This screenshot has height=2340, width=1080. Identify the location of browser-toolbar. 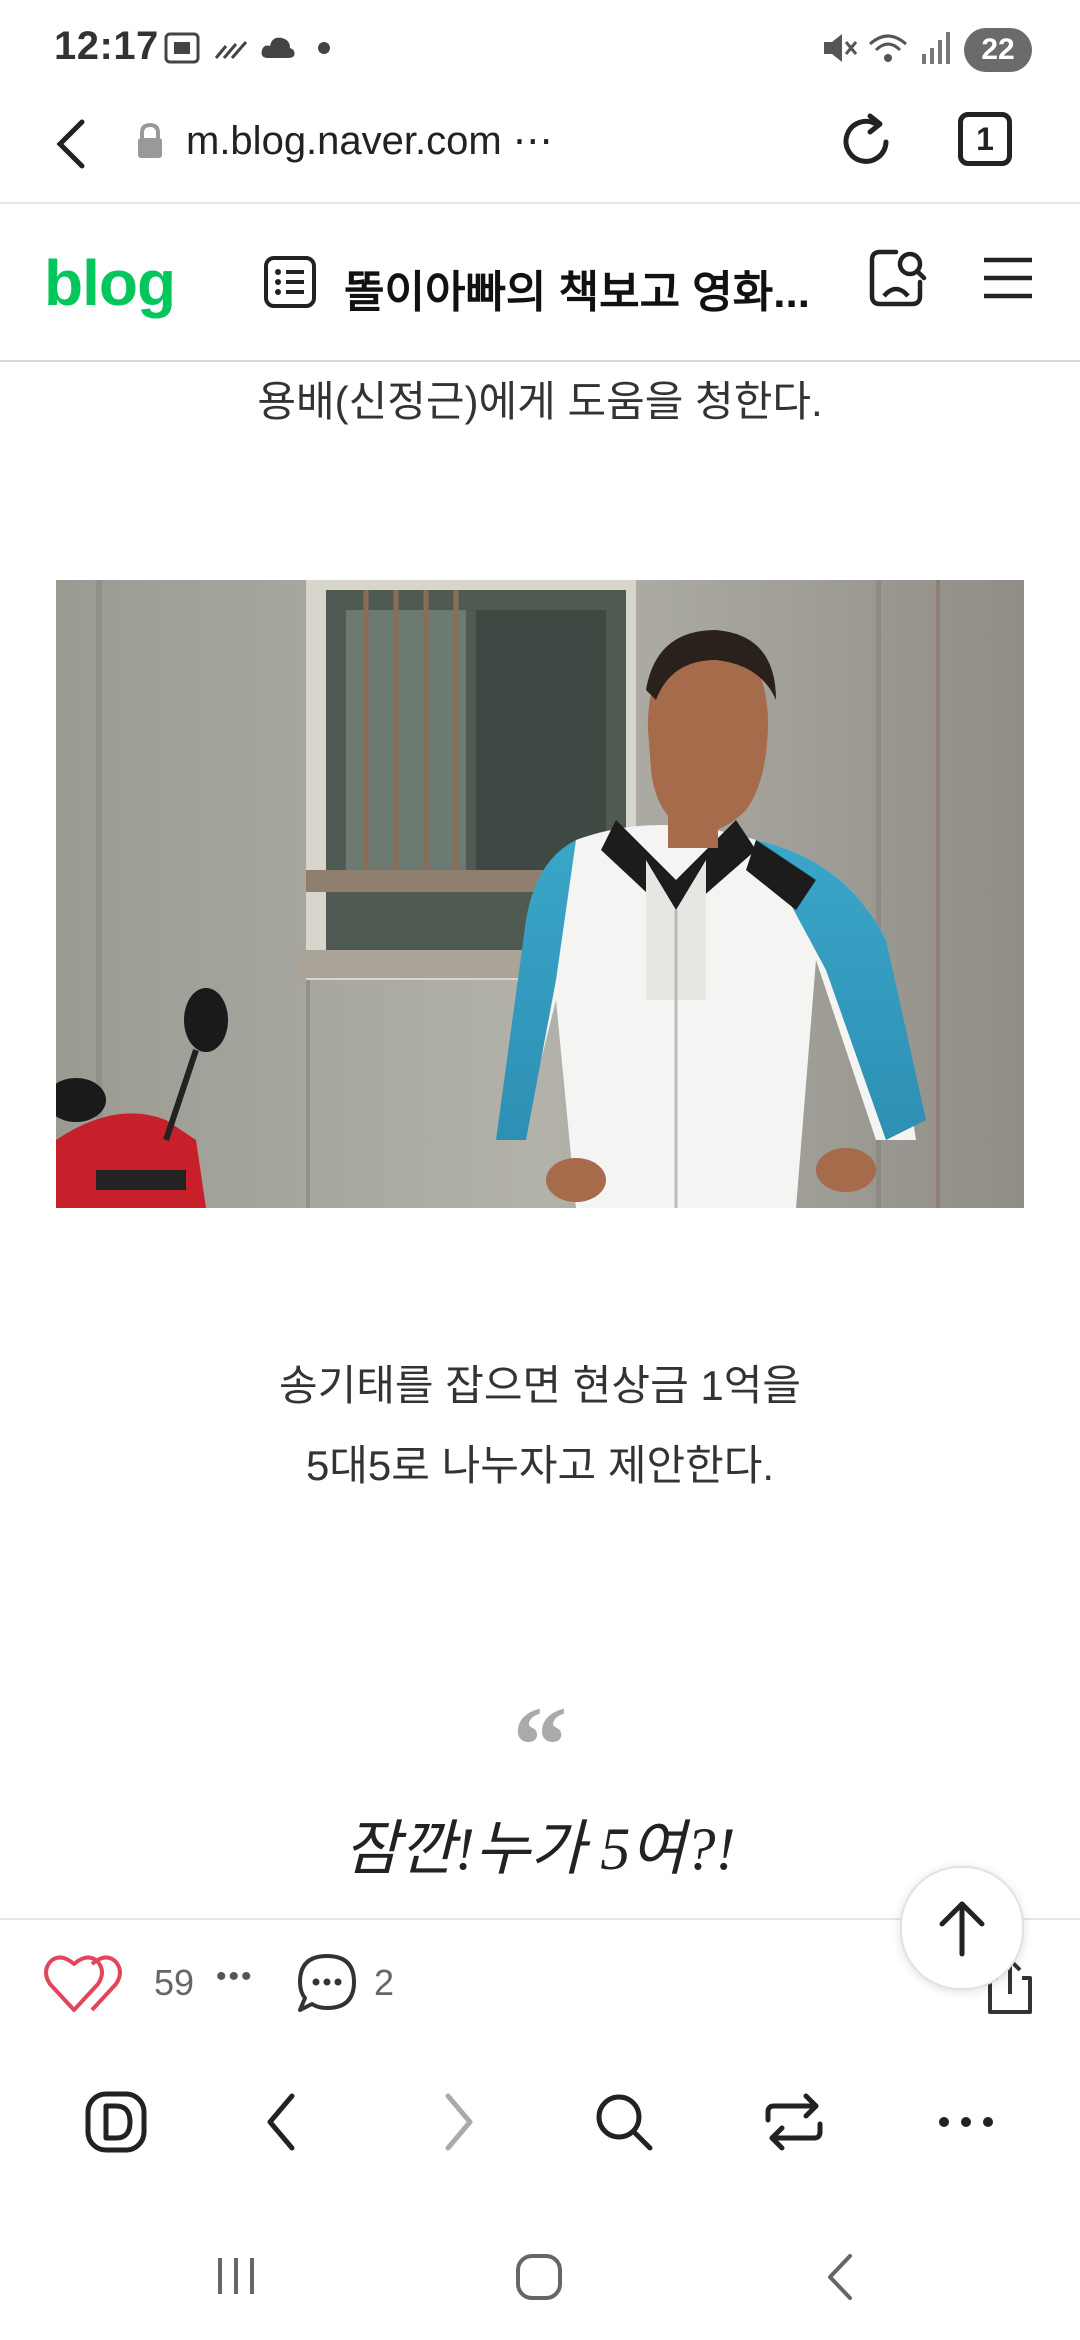
(540, 2148).